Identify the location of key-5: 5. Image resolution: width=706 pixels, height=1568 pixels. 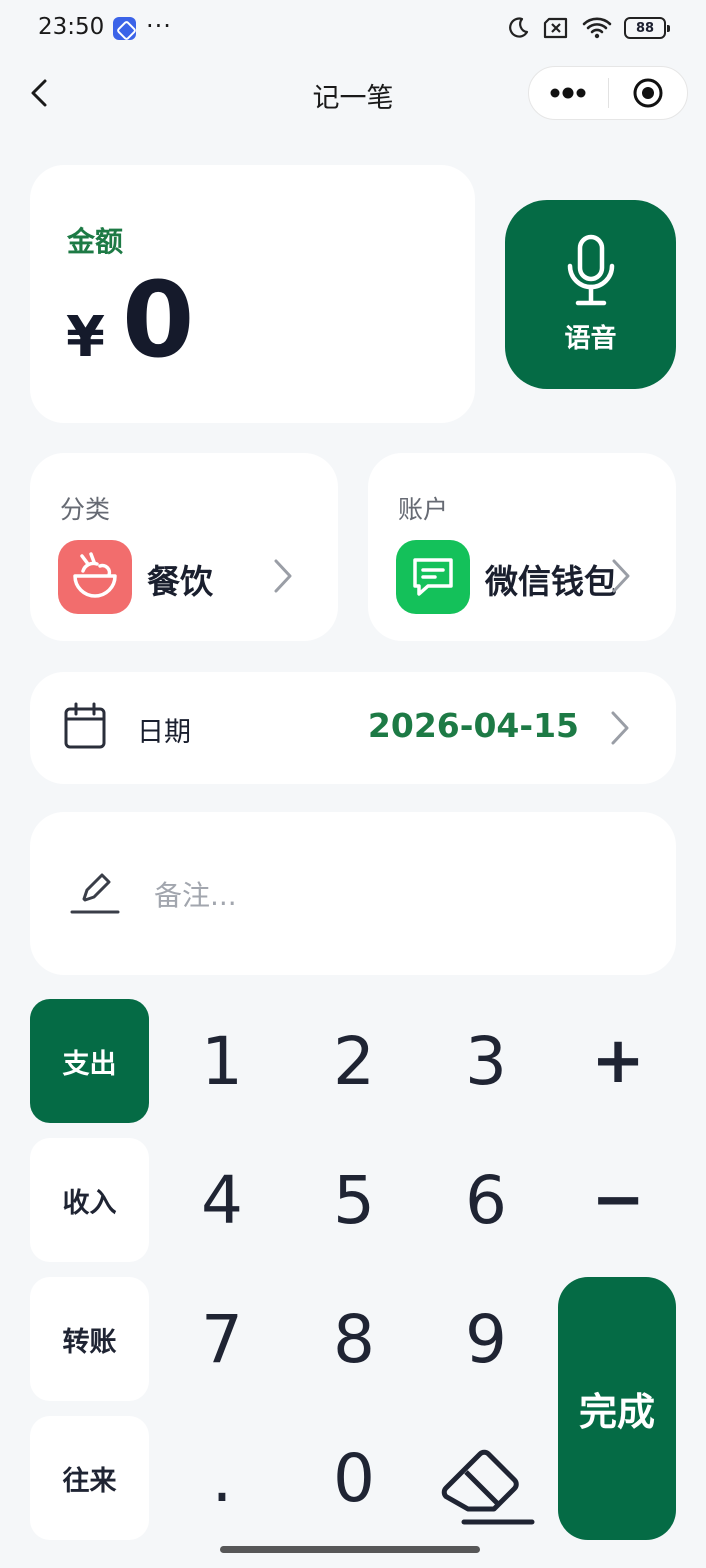
(354, 1200).